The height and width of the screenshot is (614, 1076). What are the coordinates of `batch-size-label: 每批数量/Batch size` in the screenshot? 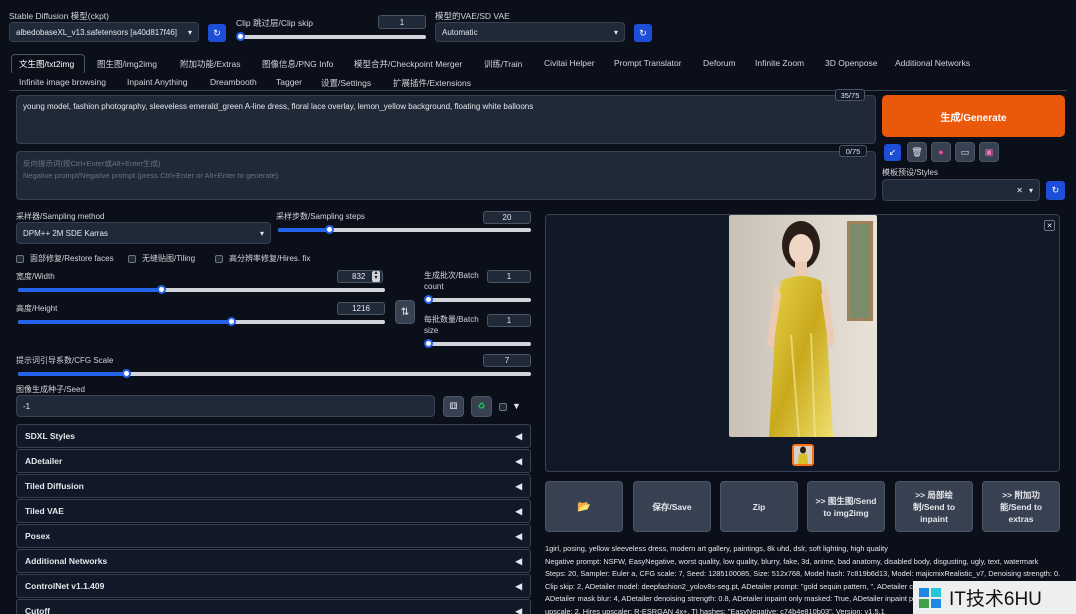 It's located at (451, 325).